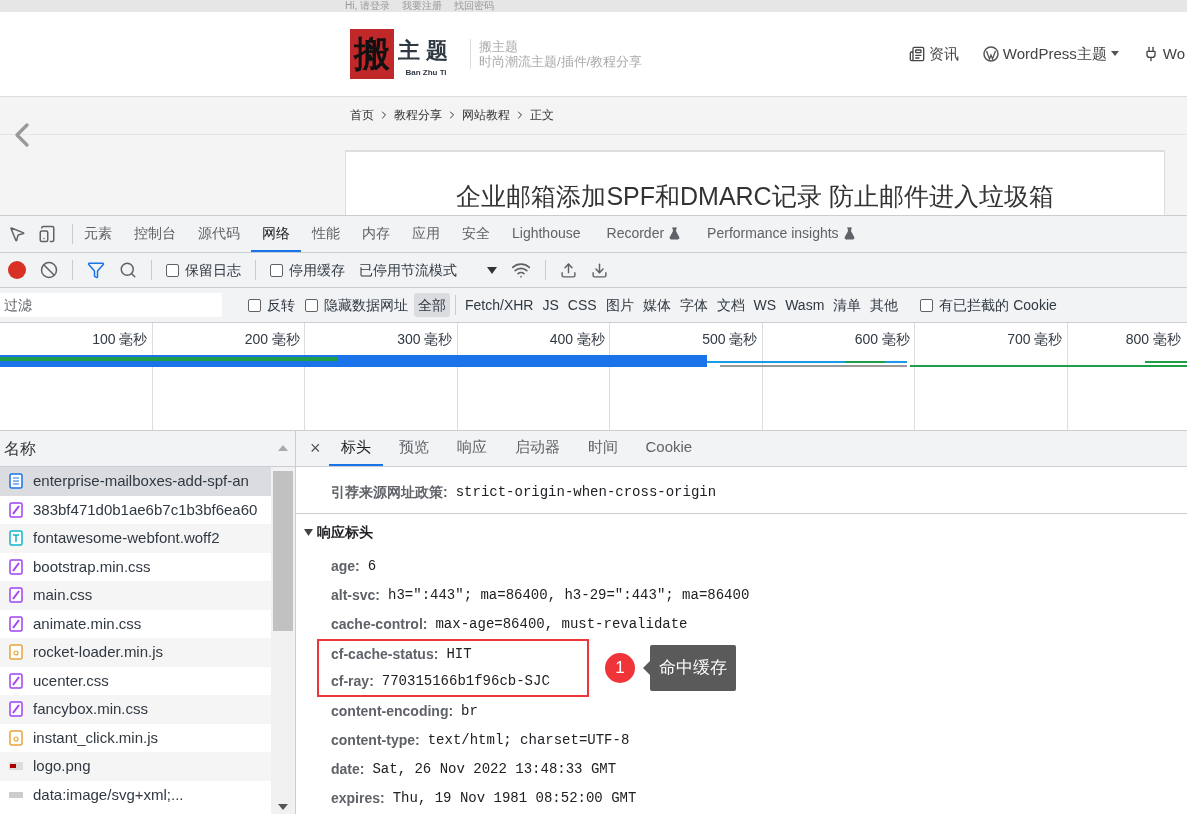 The image size is (1187, 814). I want to click on flask-icon, so click(675, 233).